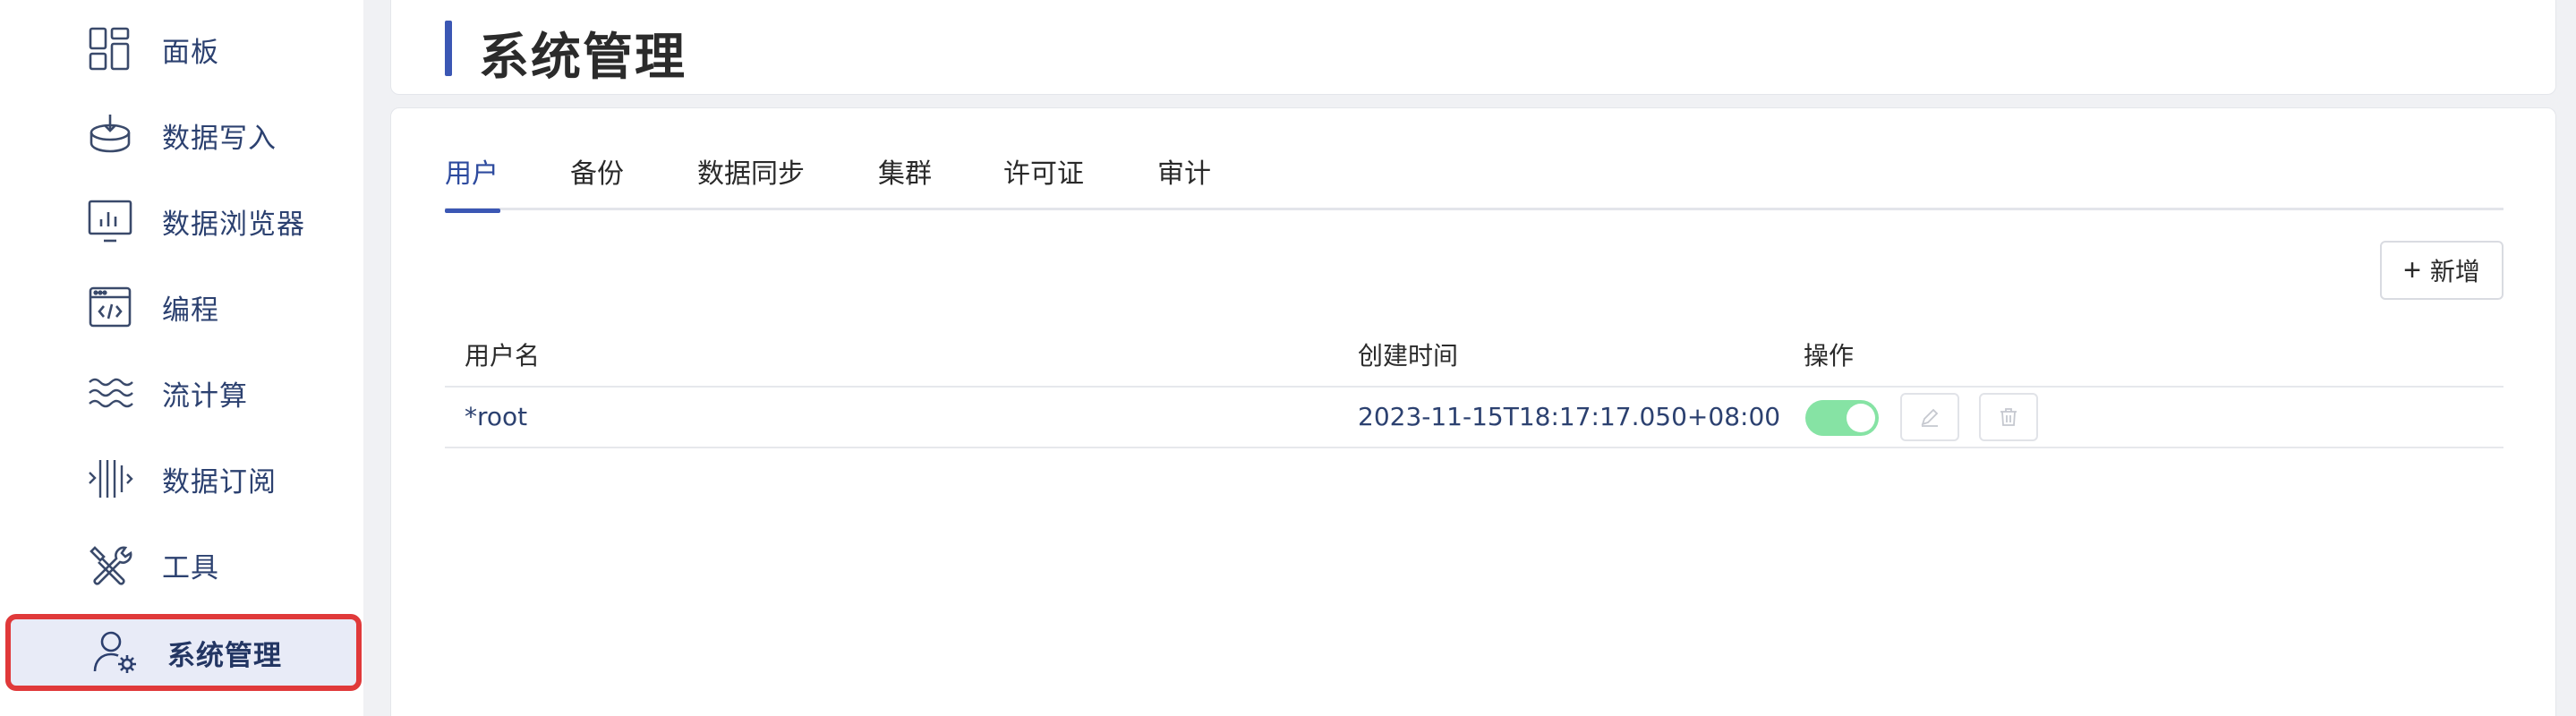  Describe the element at coordinates (110, 479) in the screenshot. I see `subscription-icon` at that location.